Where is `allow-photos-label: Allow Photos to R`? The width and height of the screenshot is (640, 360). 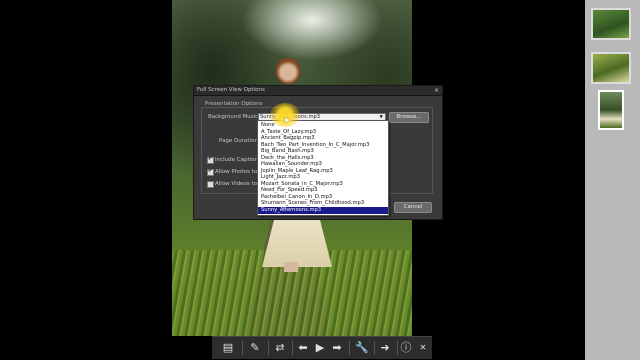
allow-photos-label: Allow Photos to R is located at coordinates (239, 172).